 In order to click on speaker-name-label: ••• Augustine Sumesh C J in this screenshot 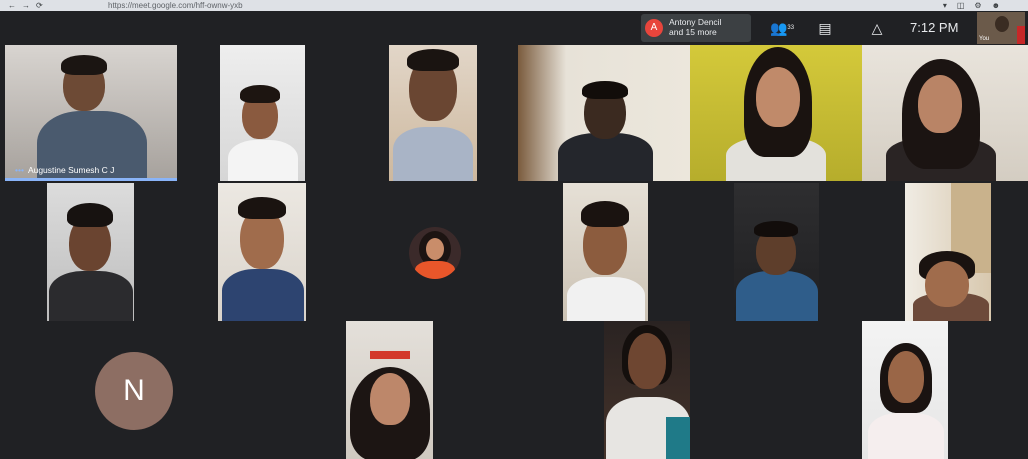, I will do `click(65, 170)`.